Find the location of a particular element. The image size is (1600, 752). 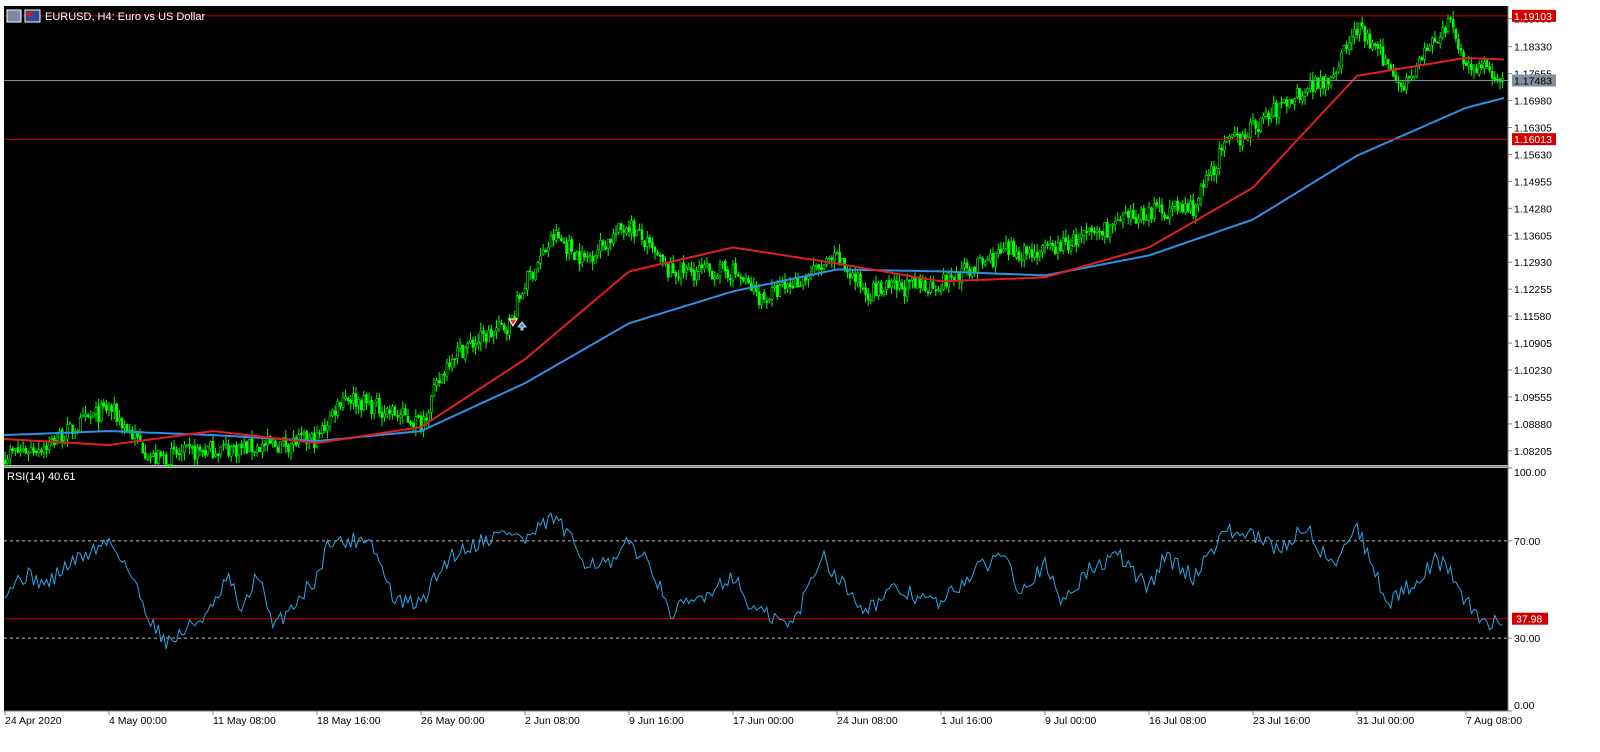

time-axis-label: 7 Aug 08:00 is located at coordinates (1494, 721).